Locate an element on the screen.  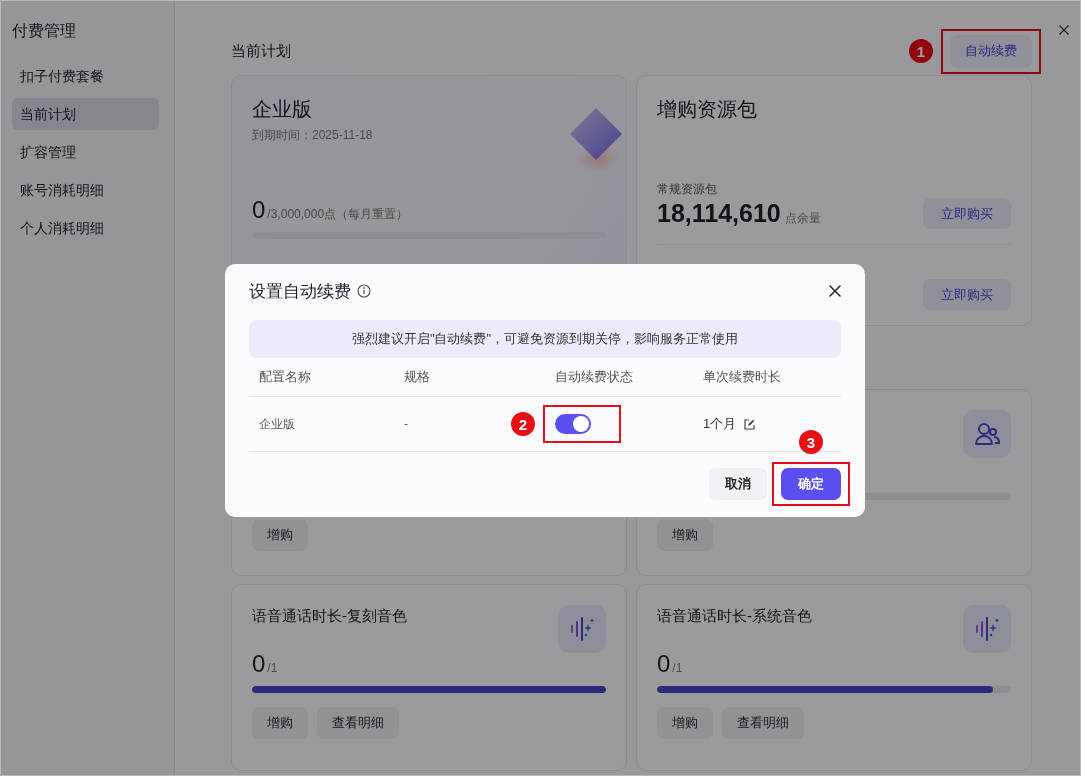
quota-text: /3,000,000点（每月重置） is located at coordinates (338, 214).